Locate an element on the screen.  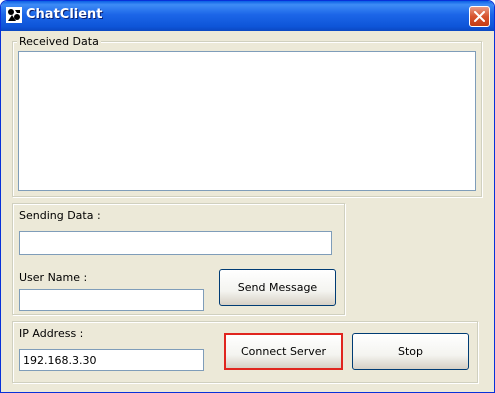
chat-app-icon is located at coordinates (14, 15).